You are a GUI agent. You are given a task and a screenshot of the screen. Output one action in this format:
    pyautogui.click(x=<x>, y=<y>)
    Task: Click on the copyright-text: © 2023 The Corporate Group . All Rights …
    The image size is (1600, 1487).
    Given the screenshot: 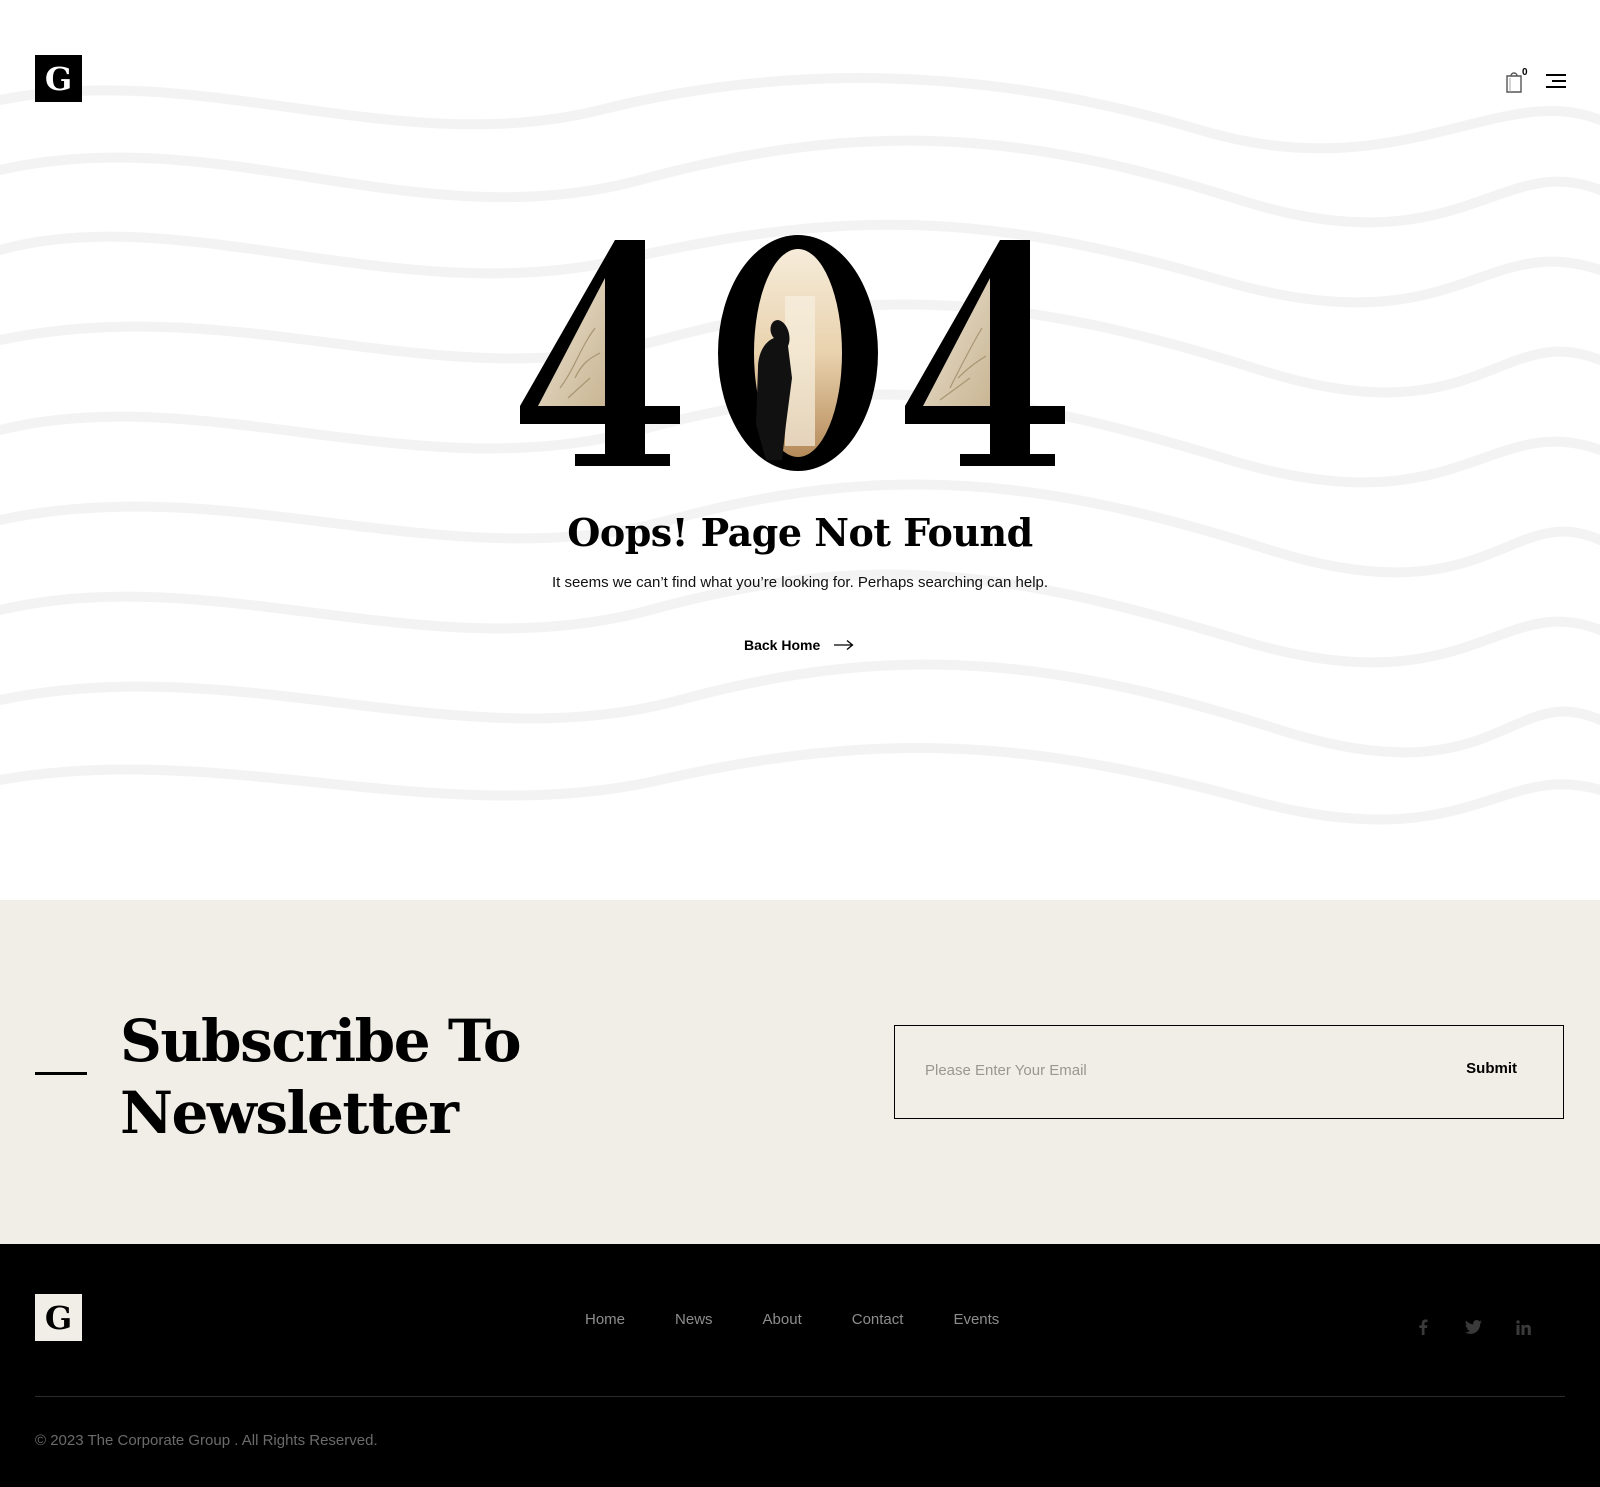 What is the action you would take?
    pyautogui.click(x=206, y=1440)
    